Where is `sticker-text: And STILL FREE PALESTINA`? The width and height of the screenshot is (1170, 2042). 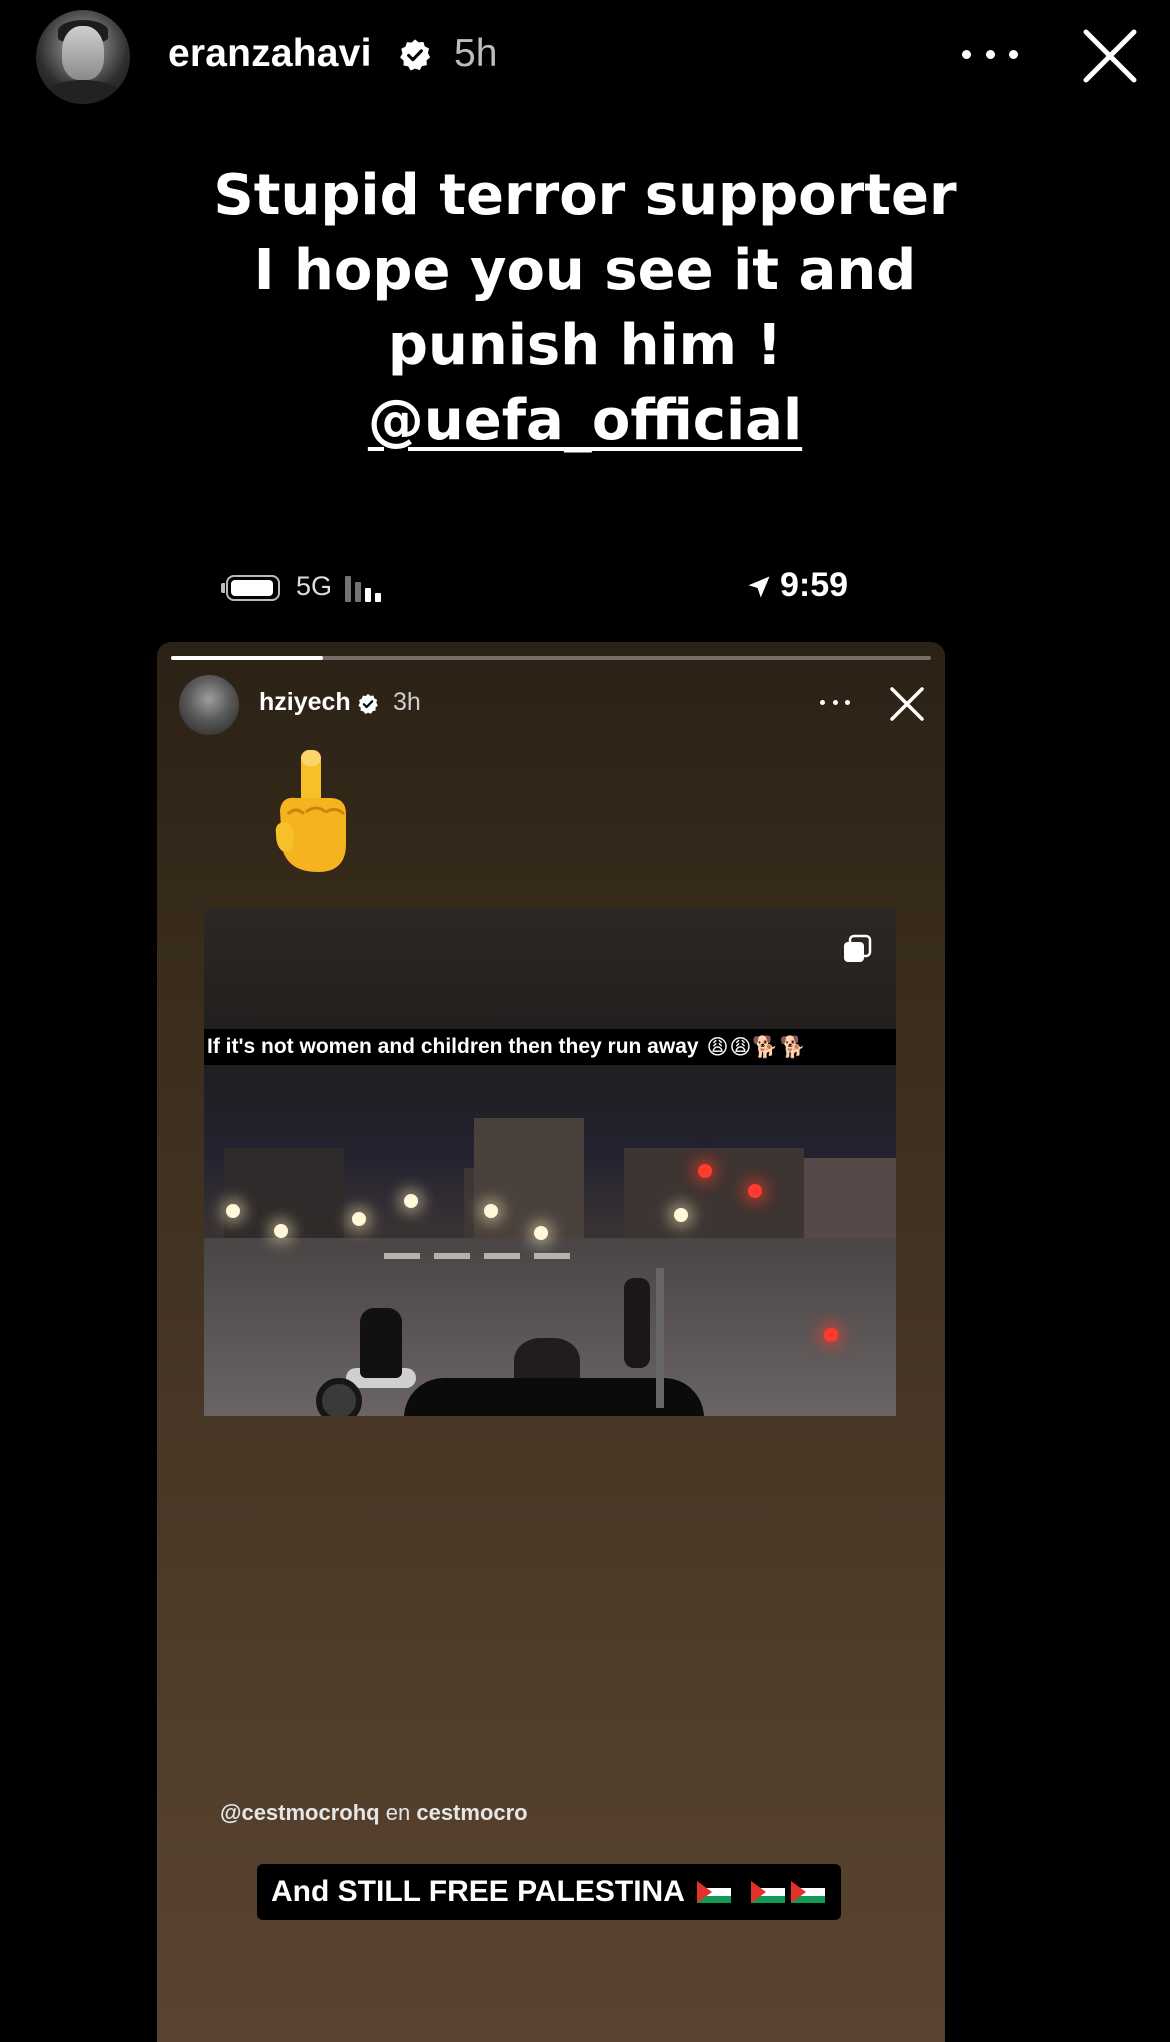 sticker-text: And STILL FREE PALESTINA is located at coordinates (478, 1891).